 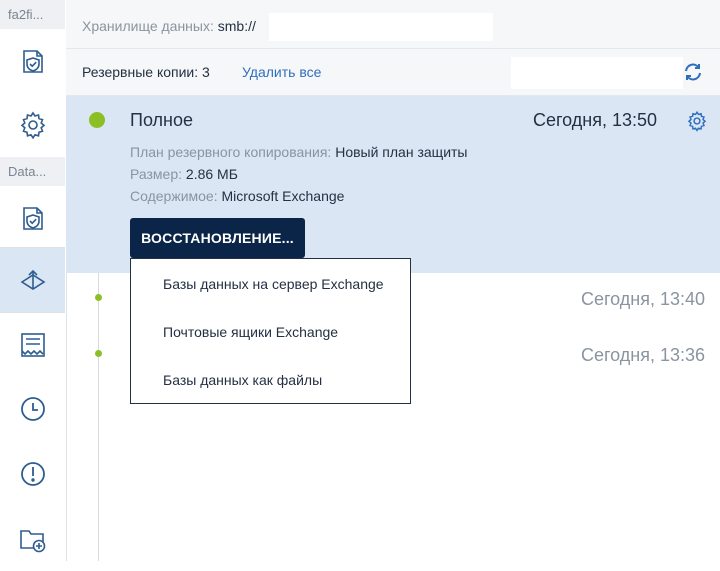 I want to click on recovery-icon, so click(x=32, y=279).